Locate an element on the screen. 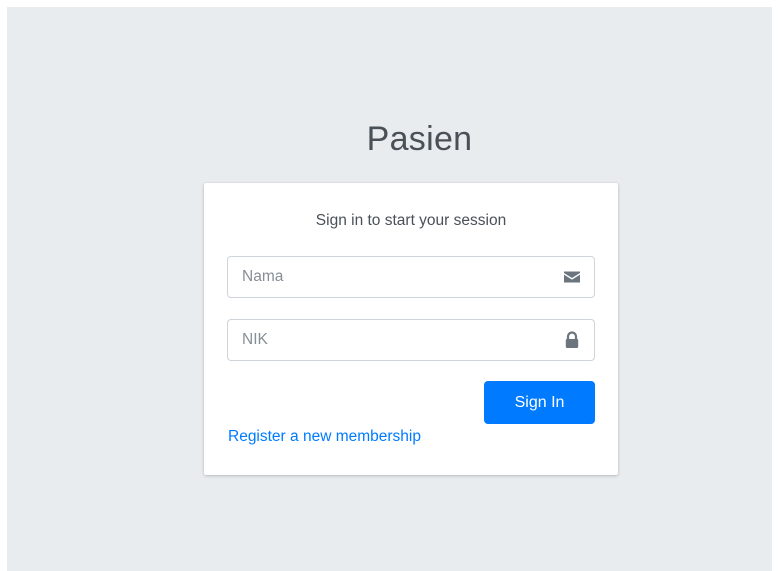  nik-input-group is located at coordinates (411, 340).